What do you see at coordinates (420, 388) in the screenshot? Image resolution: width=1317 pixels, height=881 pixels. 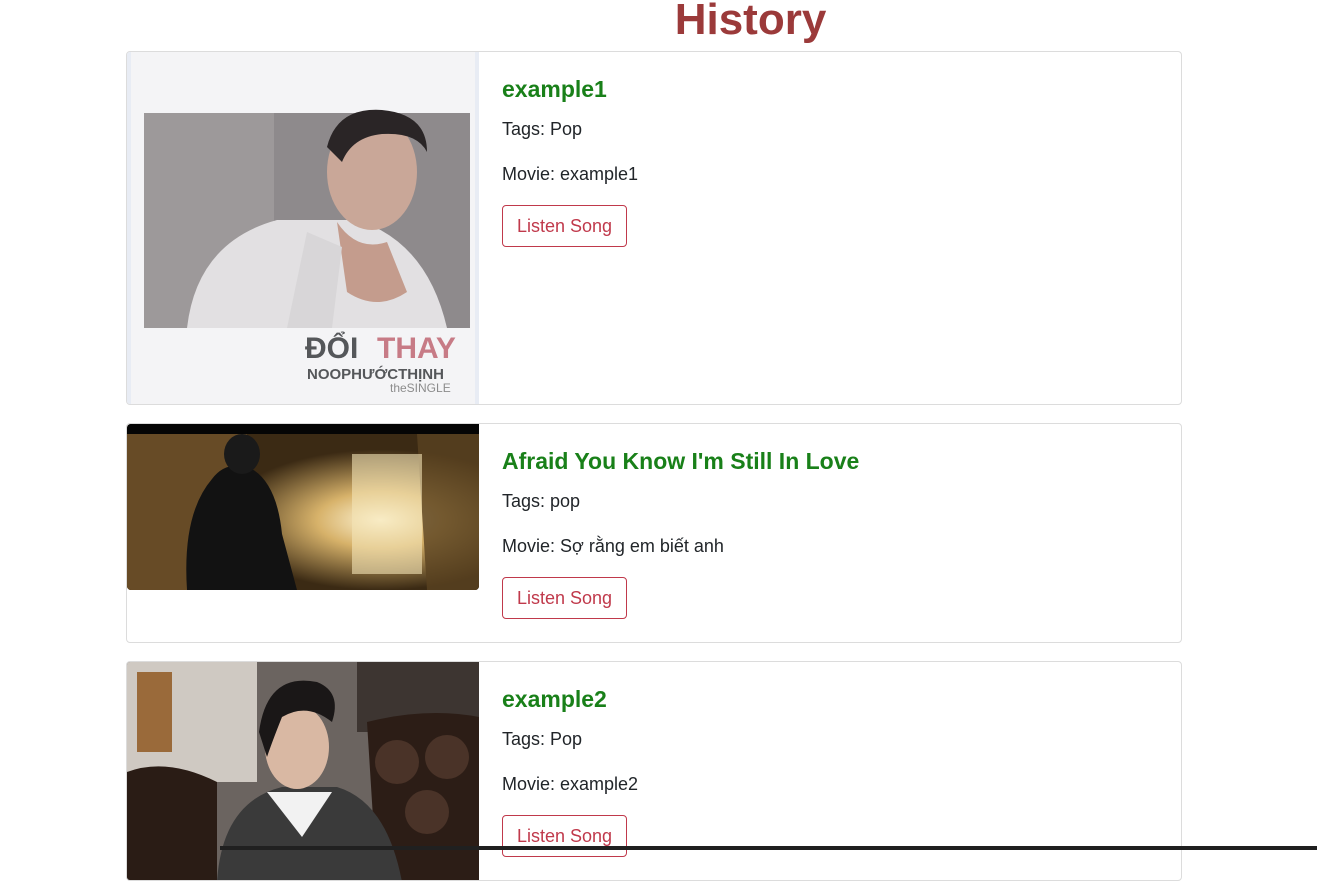 I see `cover-text-single: theSINGLE` at bounding box center [420, 388].